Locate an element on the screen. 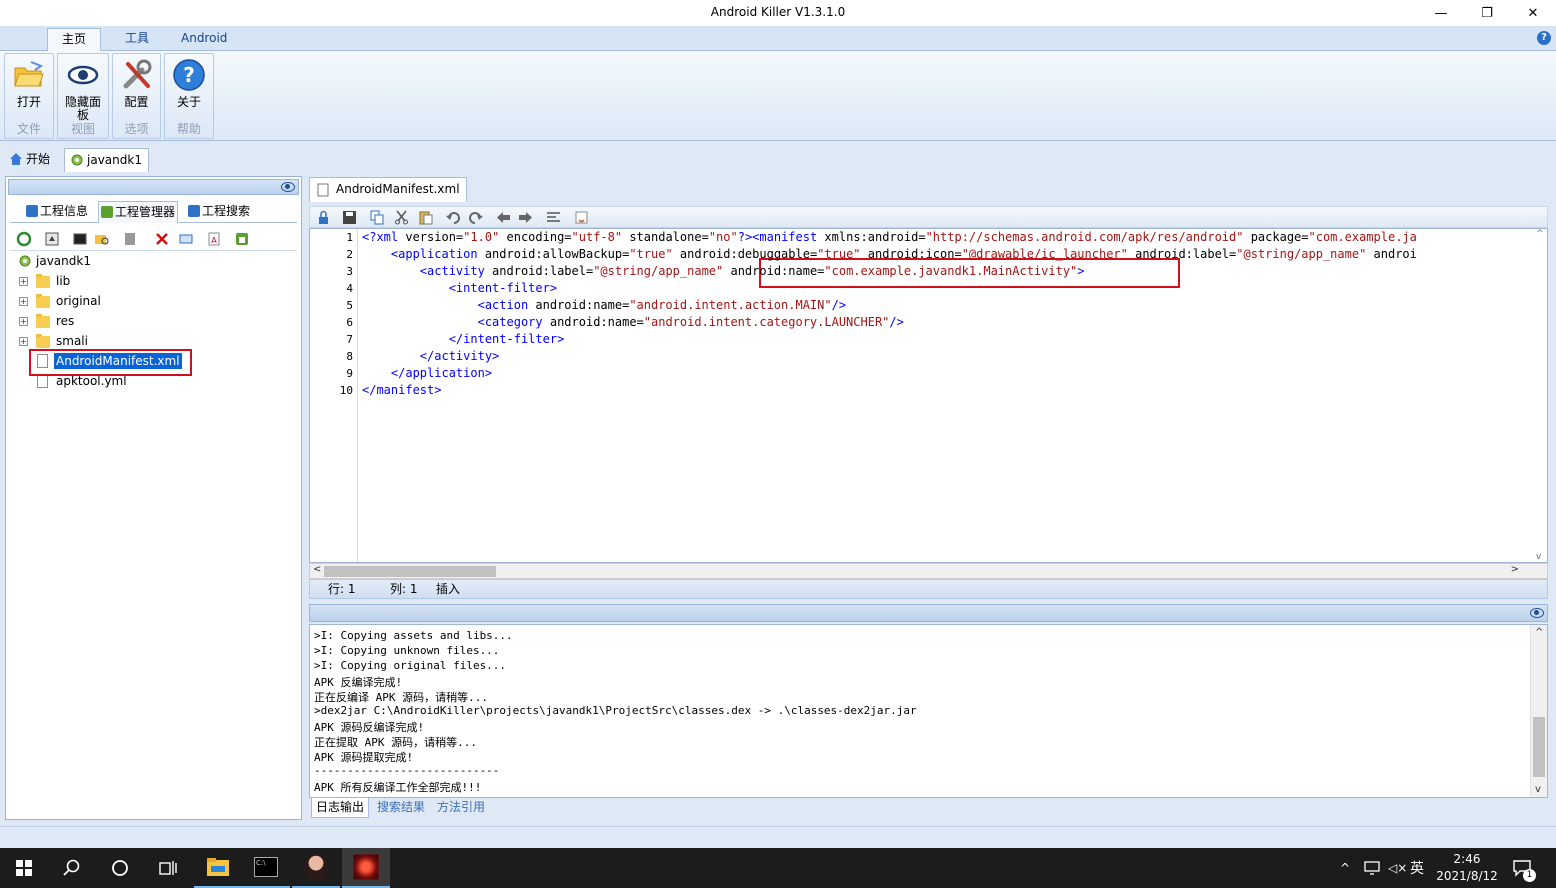 Image resolution: width=1556 pixels, height=888 pixels. minimize-button: — is located at coordinates (1441, 13).